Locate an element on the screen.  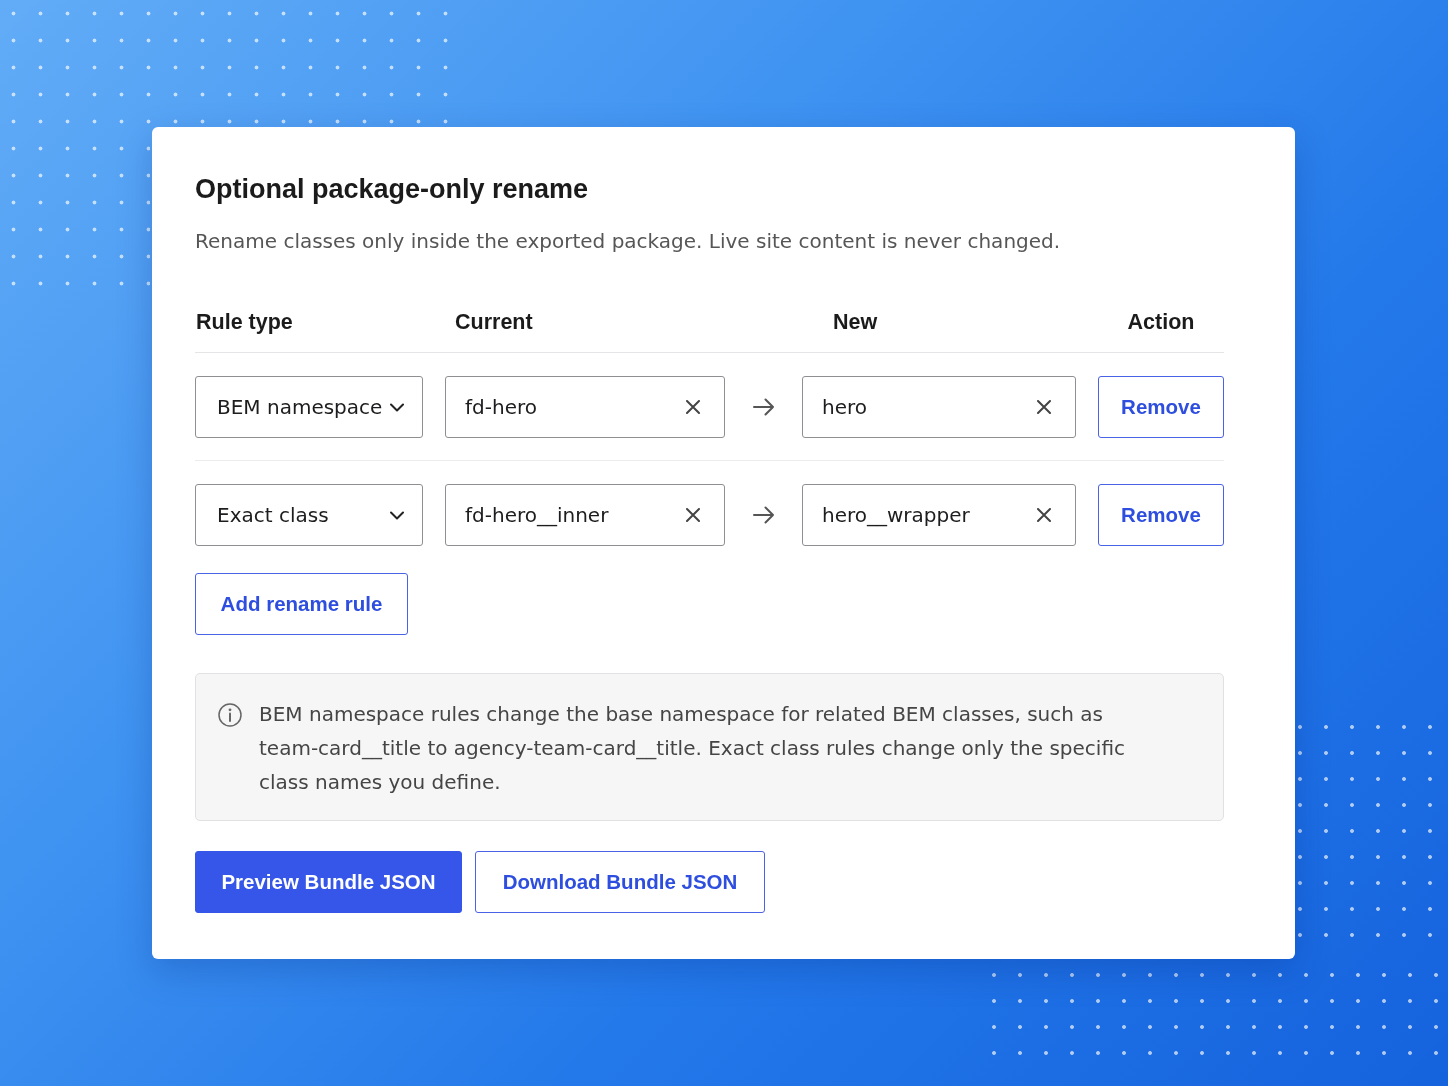
rule-type-dropdown: Exact class is located at coordinates (309, 515).